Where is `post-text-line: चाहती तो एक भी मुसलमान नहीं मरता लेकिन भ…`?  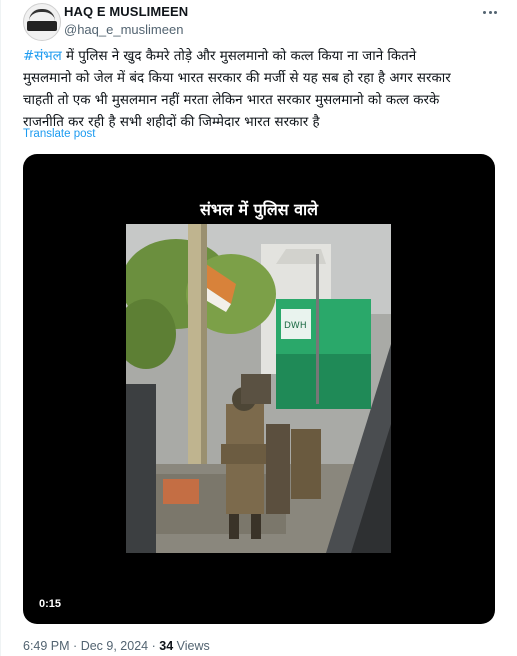
post-text-line: चाहती तो एक भी मुसलमान नहीं मरता लेकिन भ… is located at coordinates (231, 100).